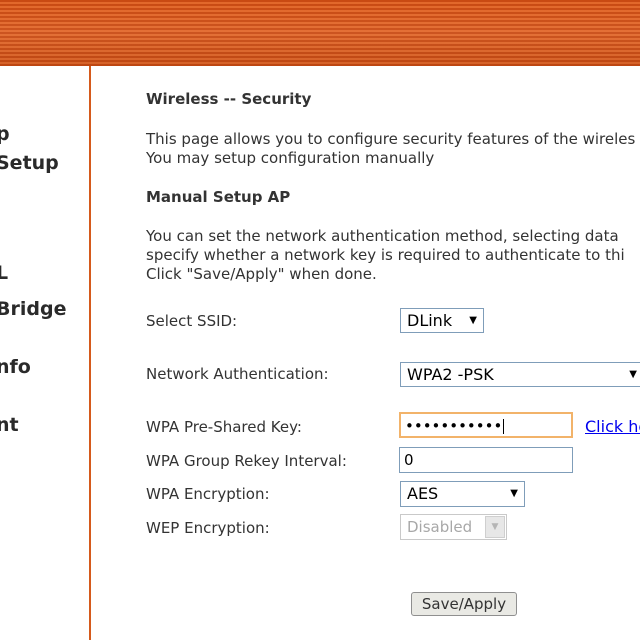 The width and height of the screenshot is (640, 640). What do you see at coordinates (45, 353) in the screenshot?
I see `sidebar: p Setup L Bridge nfo nt` at bounding box center [45, 353].